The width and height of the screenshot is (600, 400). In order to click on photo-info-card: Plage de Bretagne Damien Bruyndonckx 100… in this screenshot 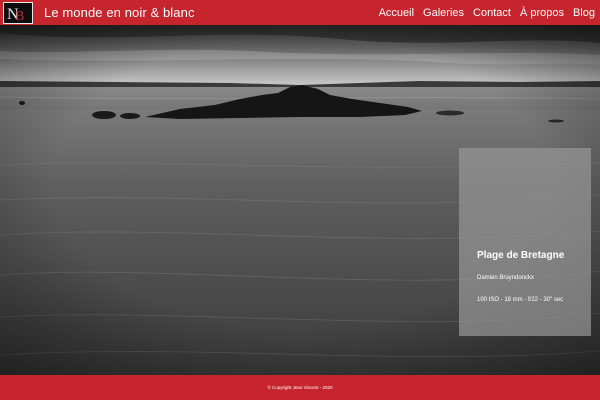, I will do `click(525, 242)`.